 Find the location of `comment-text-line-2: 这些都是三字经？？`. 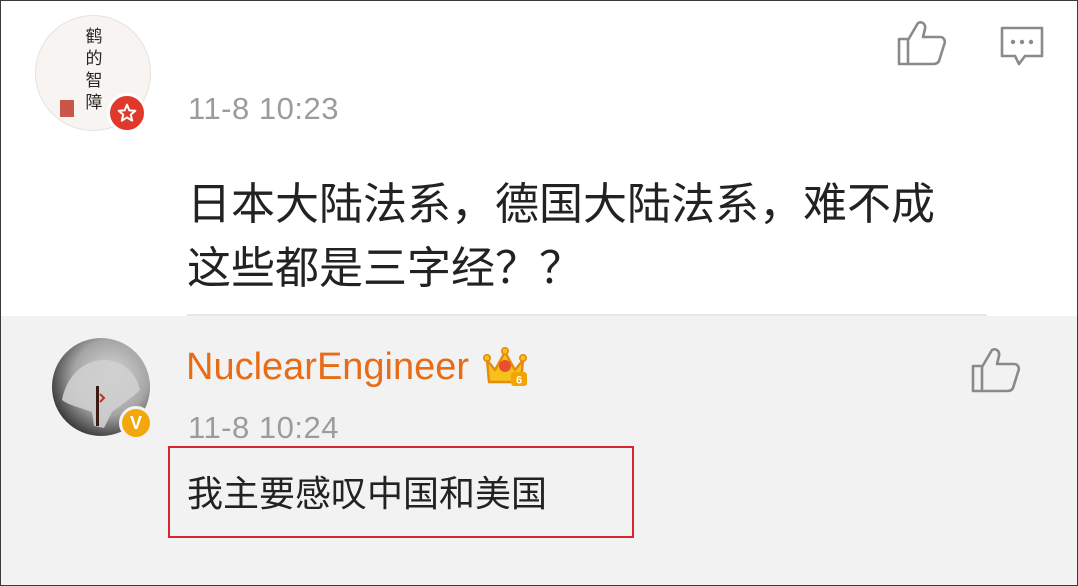

comment-text-line-2: 这些都是三字经？？ is located at coordinates (385, 268).